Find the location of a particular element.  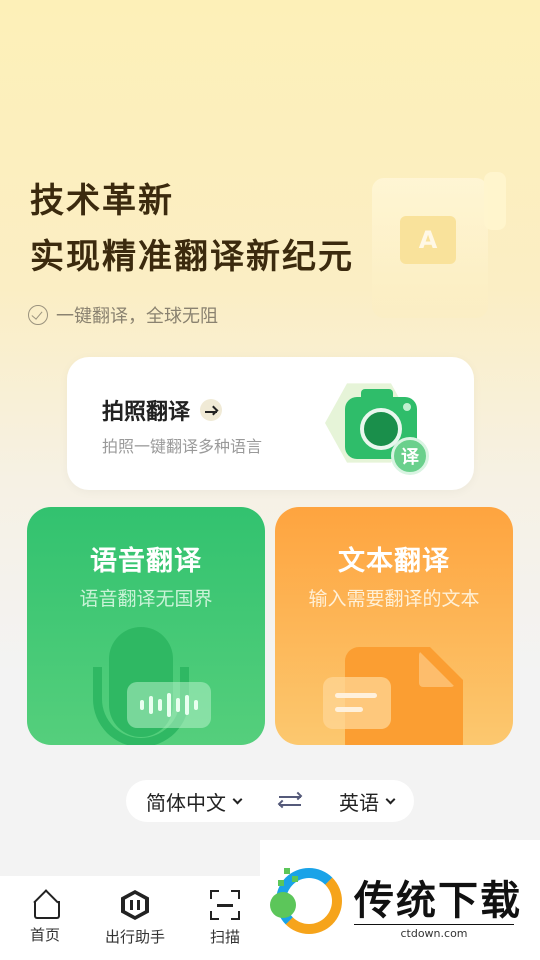

watermark-url: ctdown.com is located at coordinates (434, 932).